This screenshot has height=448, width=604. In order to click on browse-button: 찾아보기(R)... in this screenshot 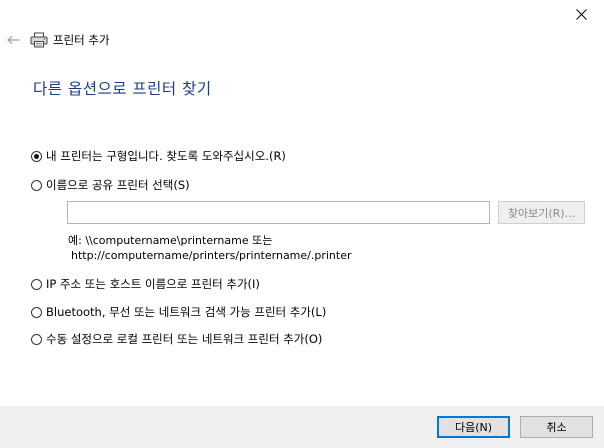, I will do `click(541, 212)`.